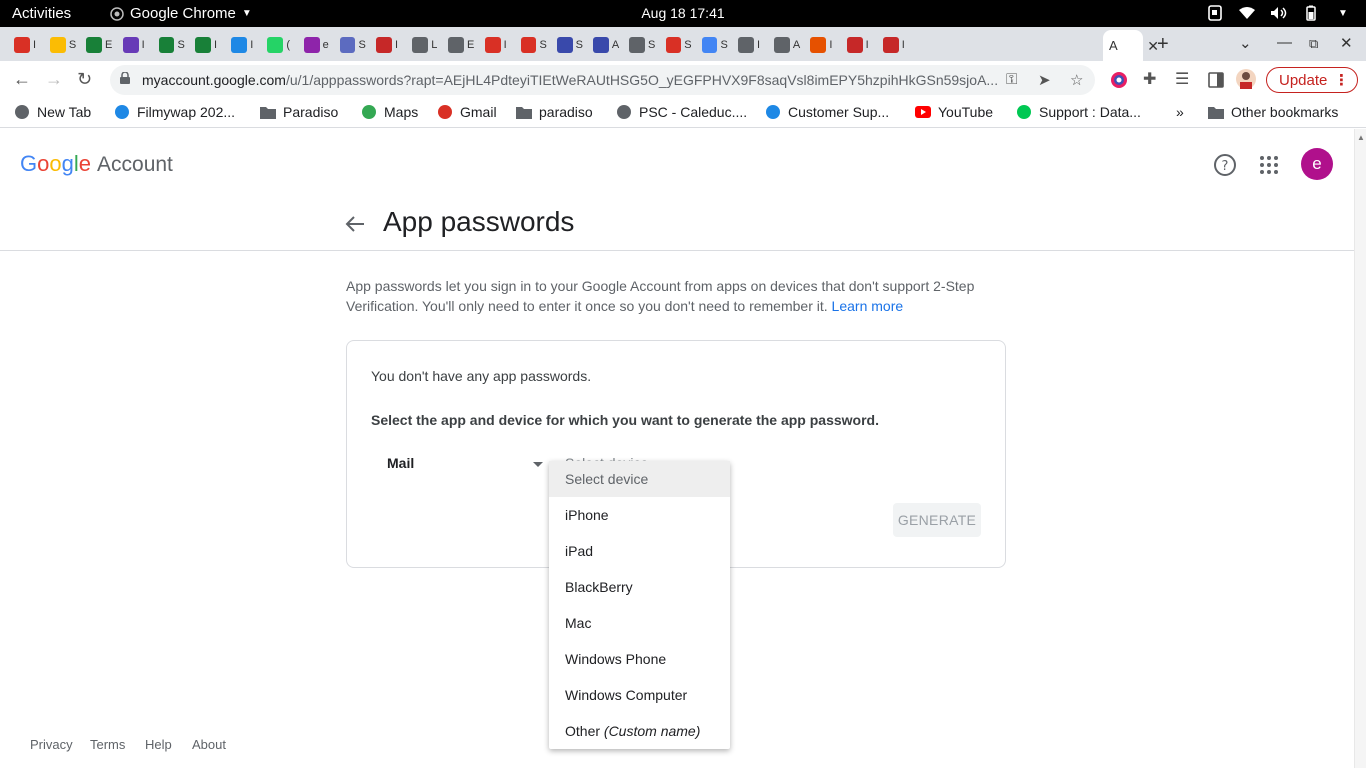 The image size is (1366, 768). I want to click on share-icon: ➤, so click(1044, 80).